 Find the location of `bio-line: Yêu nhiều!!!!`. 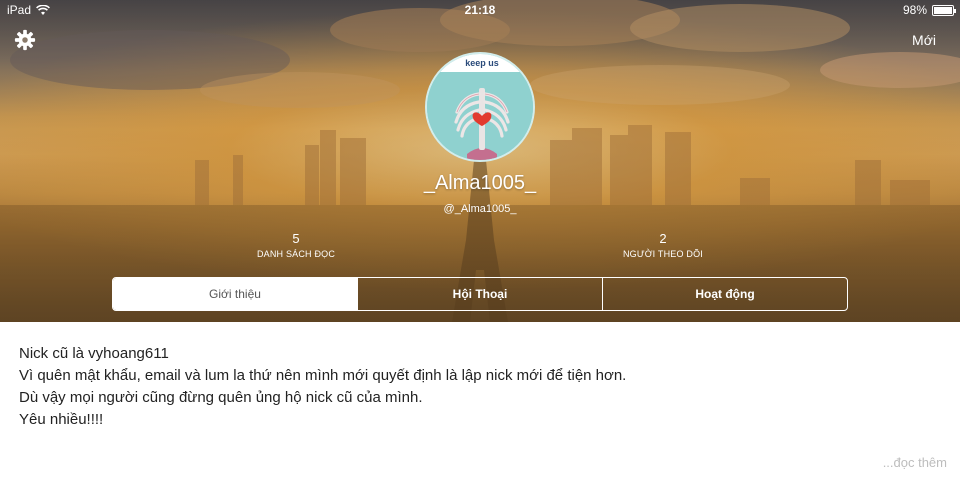

bio-line: Yêu nhiều!!!! is located at coordinates (61, 419).